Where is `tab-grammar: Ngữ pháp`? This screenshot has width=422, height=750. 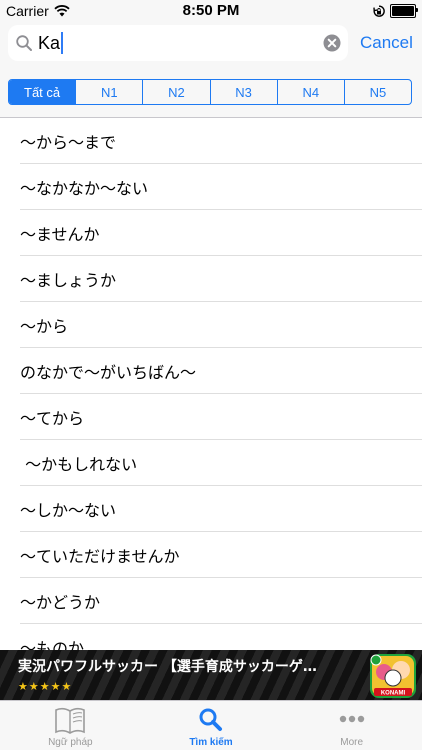
tab-grammar: Ngữ pháp is located at coordinates (70, 725).